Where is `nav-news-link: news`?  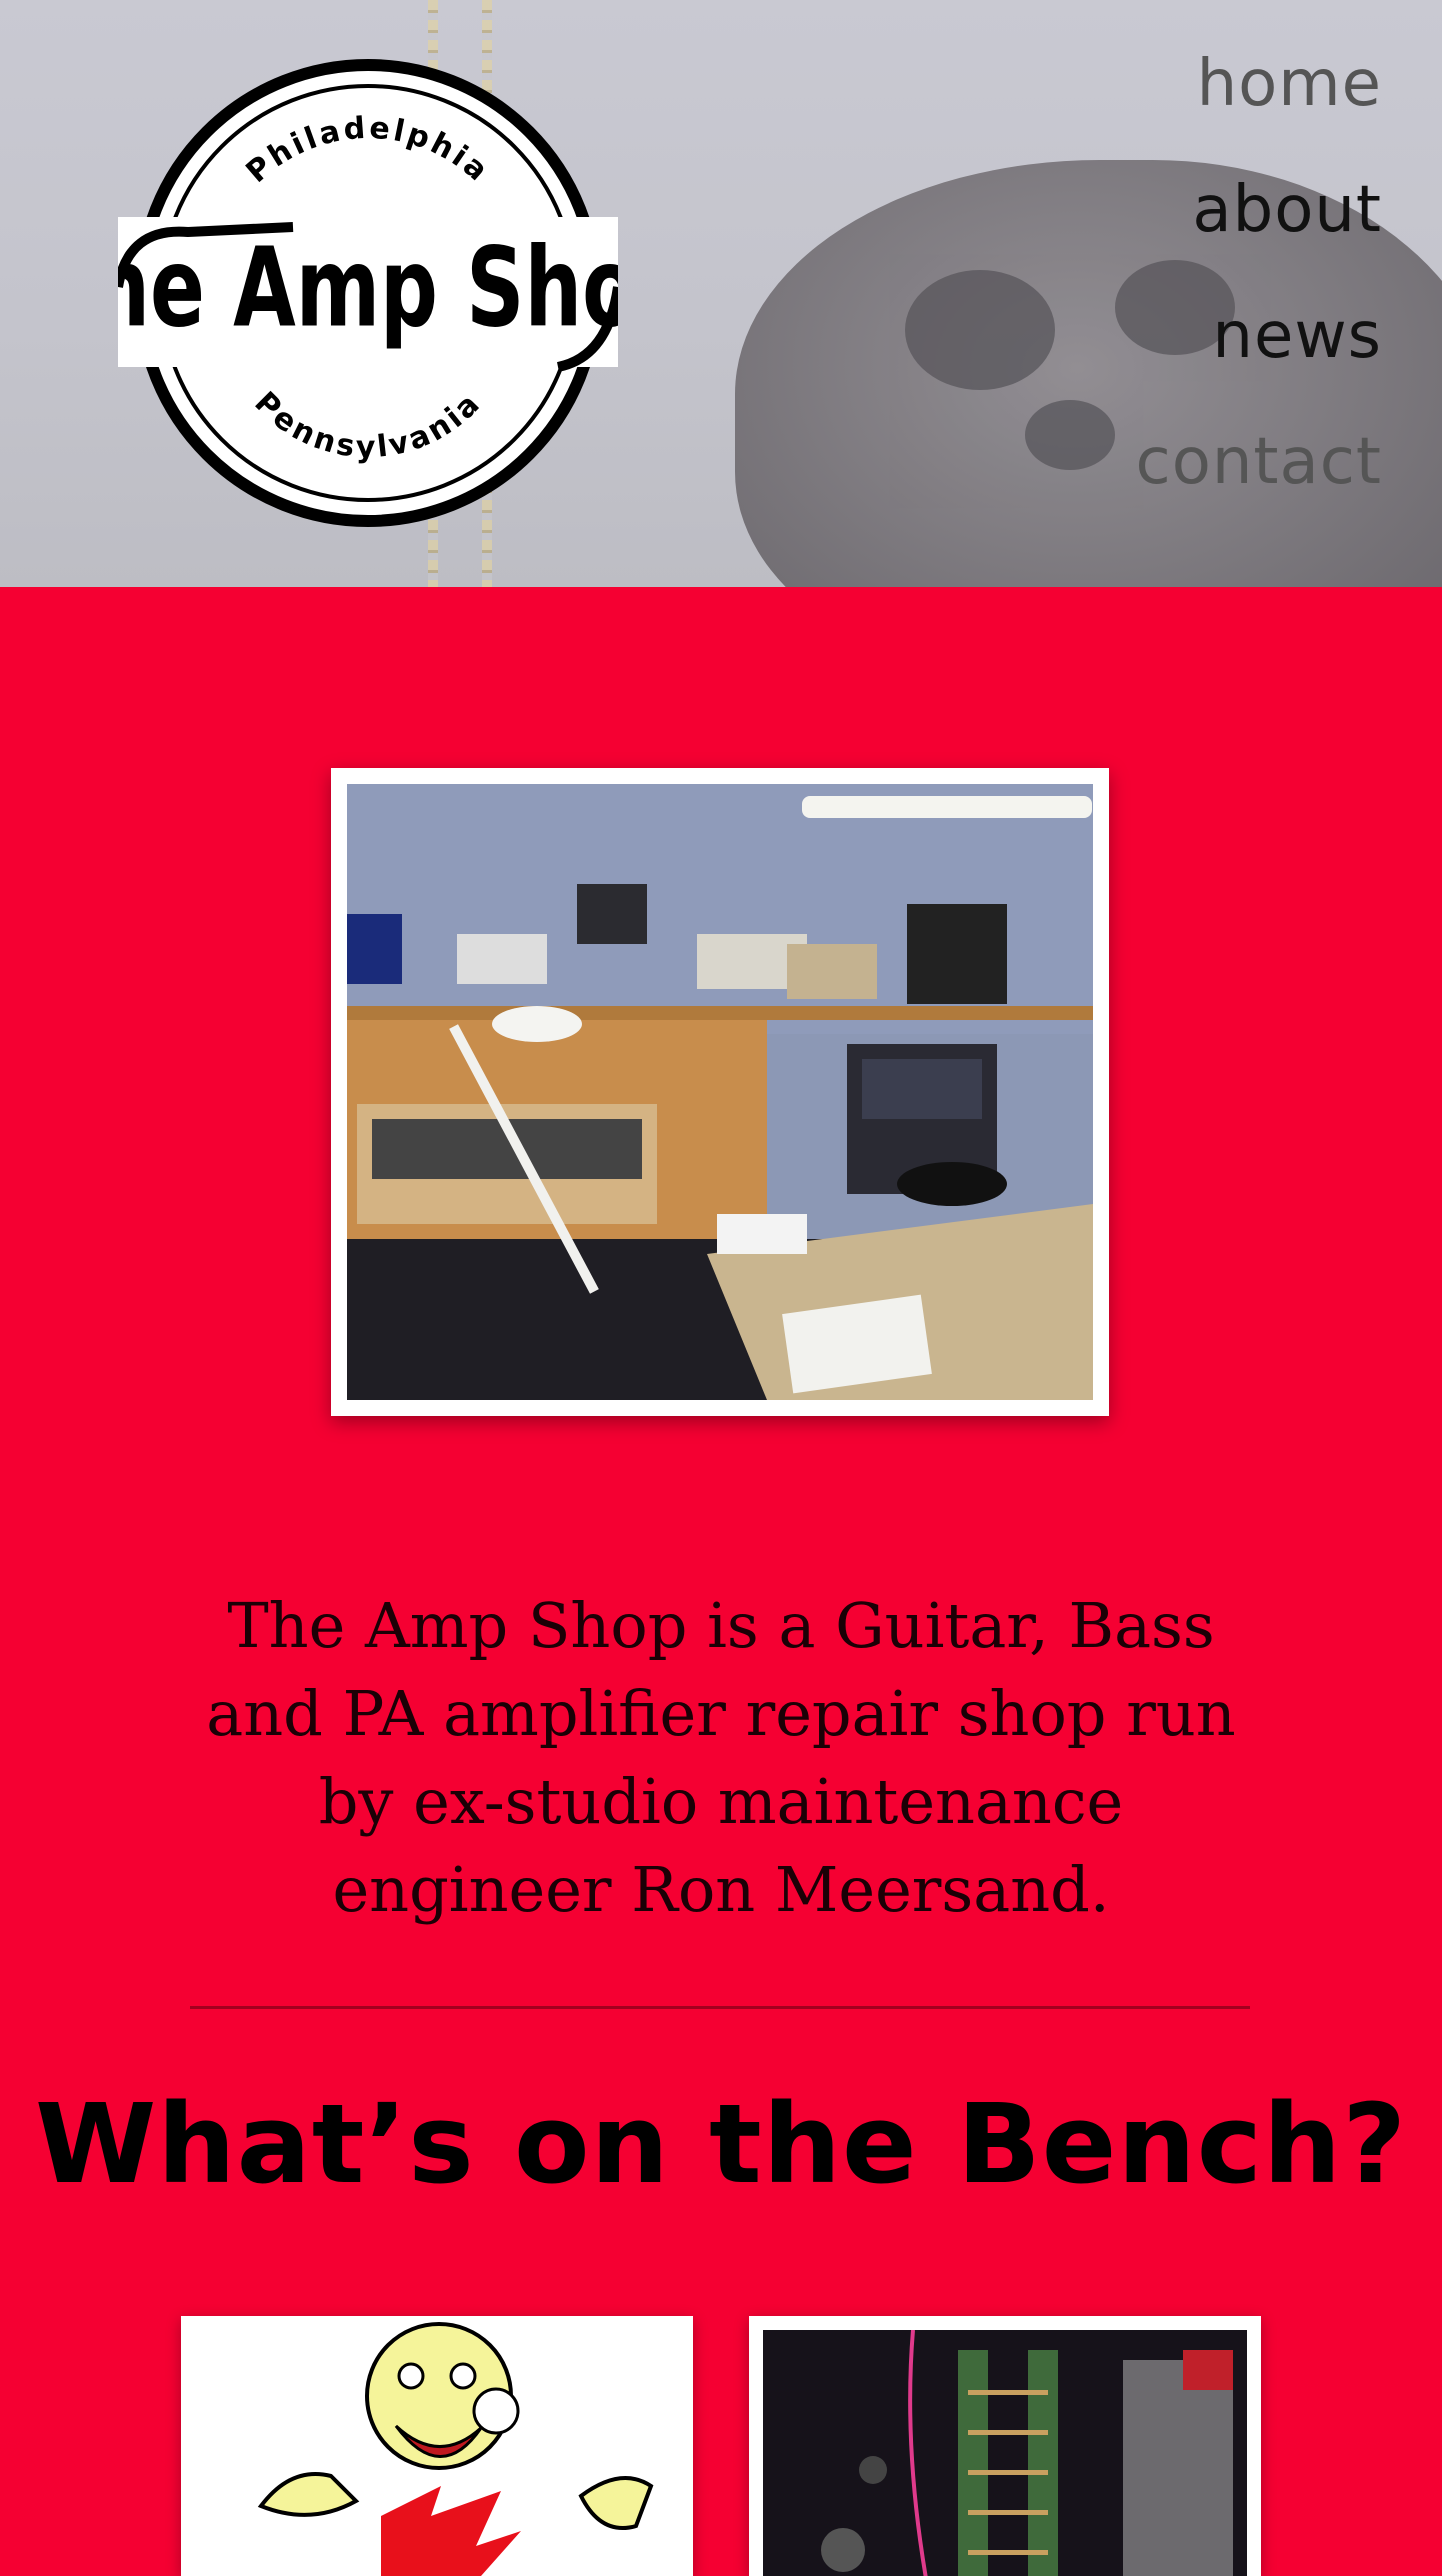 nav-news-link: news is located at coordinates (1259, 336).